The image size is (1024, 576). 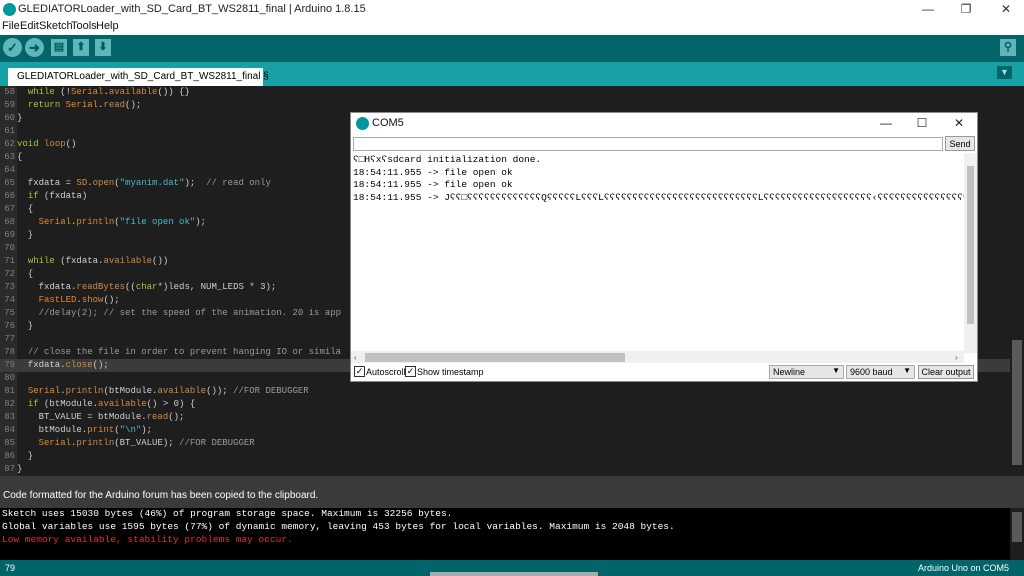 I want to click on line-number: 80, so click(x=9, y=378).